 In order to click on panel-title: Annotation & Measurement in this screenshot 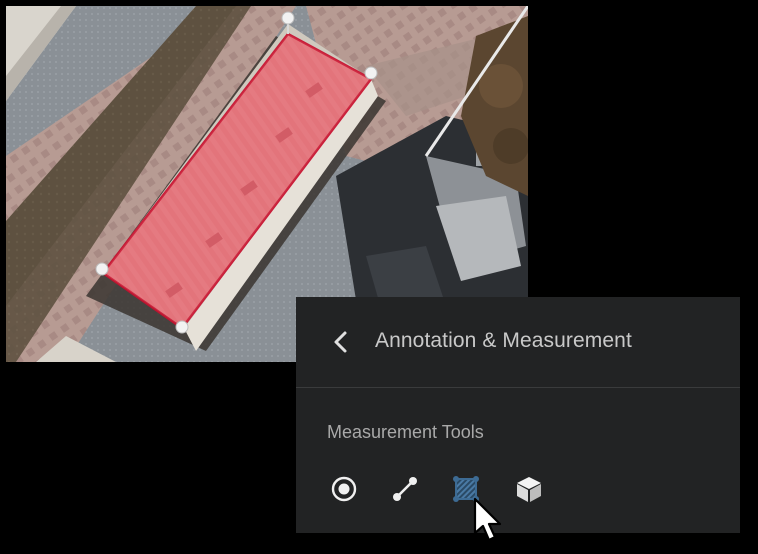, I will do `click(503, 340)`.